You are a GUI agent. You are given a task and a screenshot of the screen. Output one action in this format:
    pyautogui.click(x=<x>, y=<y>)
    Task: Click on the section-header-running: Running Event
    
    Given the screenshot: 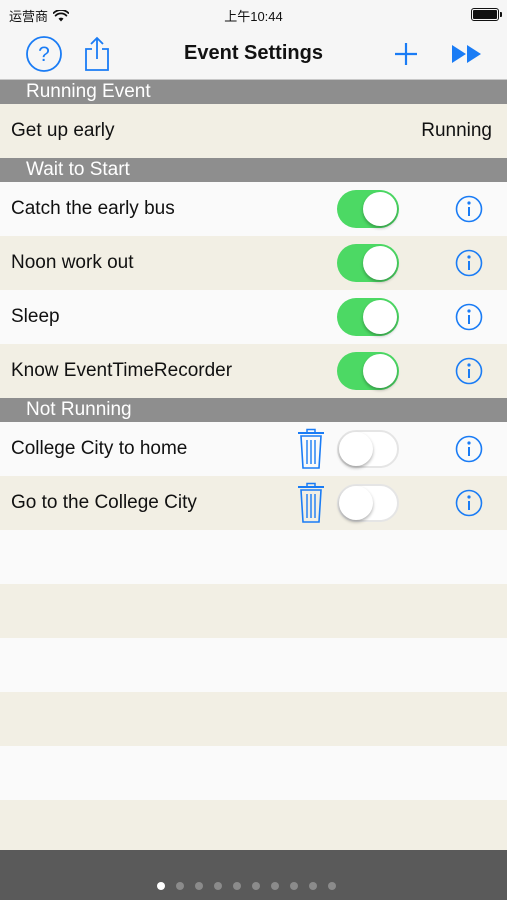 What is the action you would take?
    pyautogui.click(x=253, y=92)
    